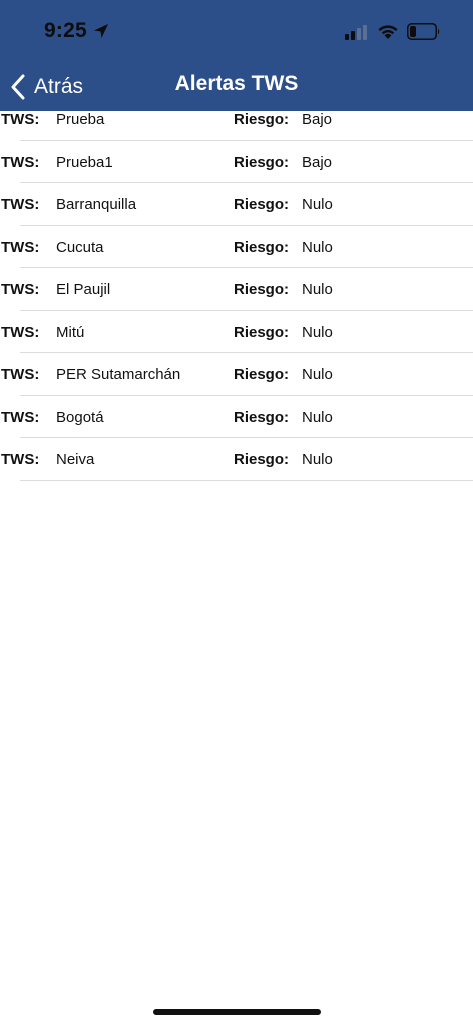  Describe the element at coordinates (80, 247) in the screenshot. I see `tws-name: Cucuta` at that location.